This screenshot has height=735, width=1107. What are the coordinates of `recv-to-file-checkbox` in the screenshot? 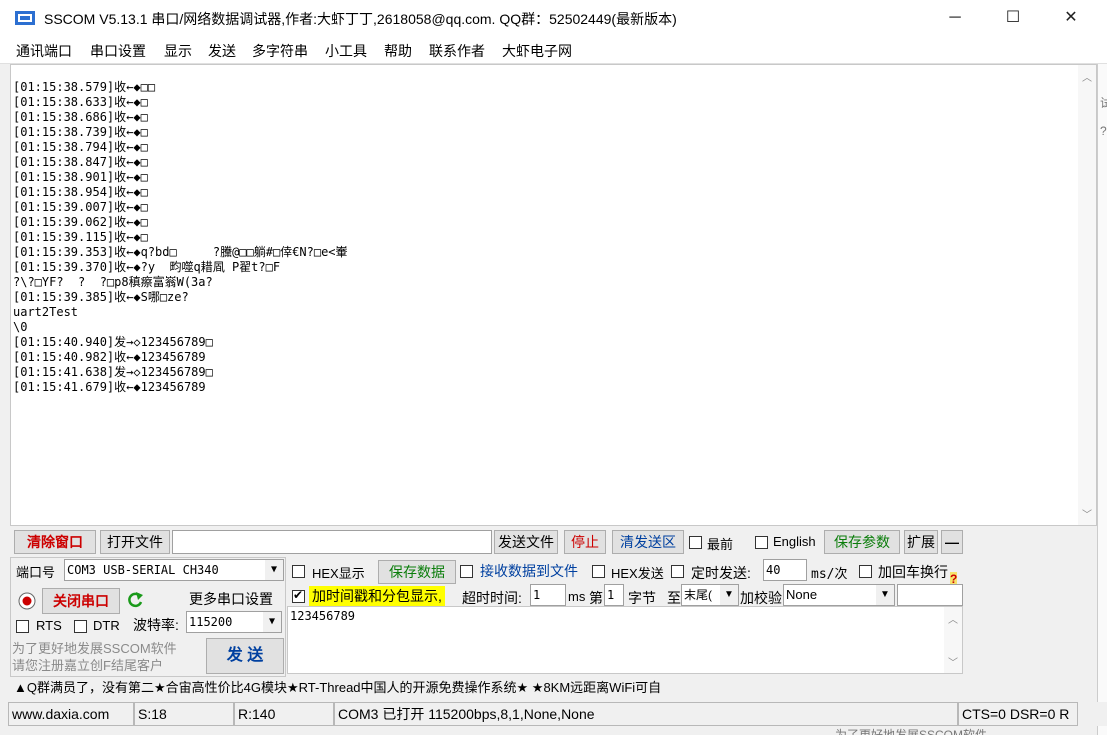 It's located at (466, 571).